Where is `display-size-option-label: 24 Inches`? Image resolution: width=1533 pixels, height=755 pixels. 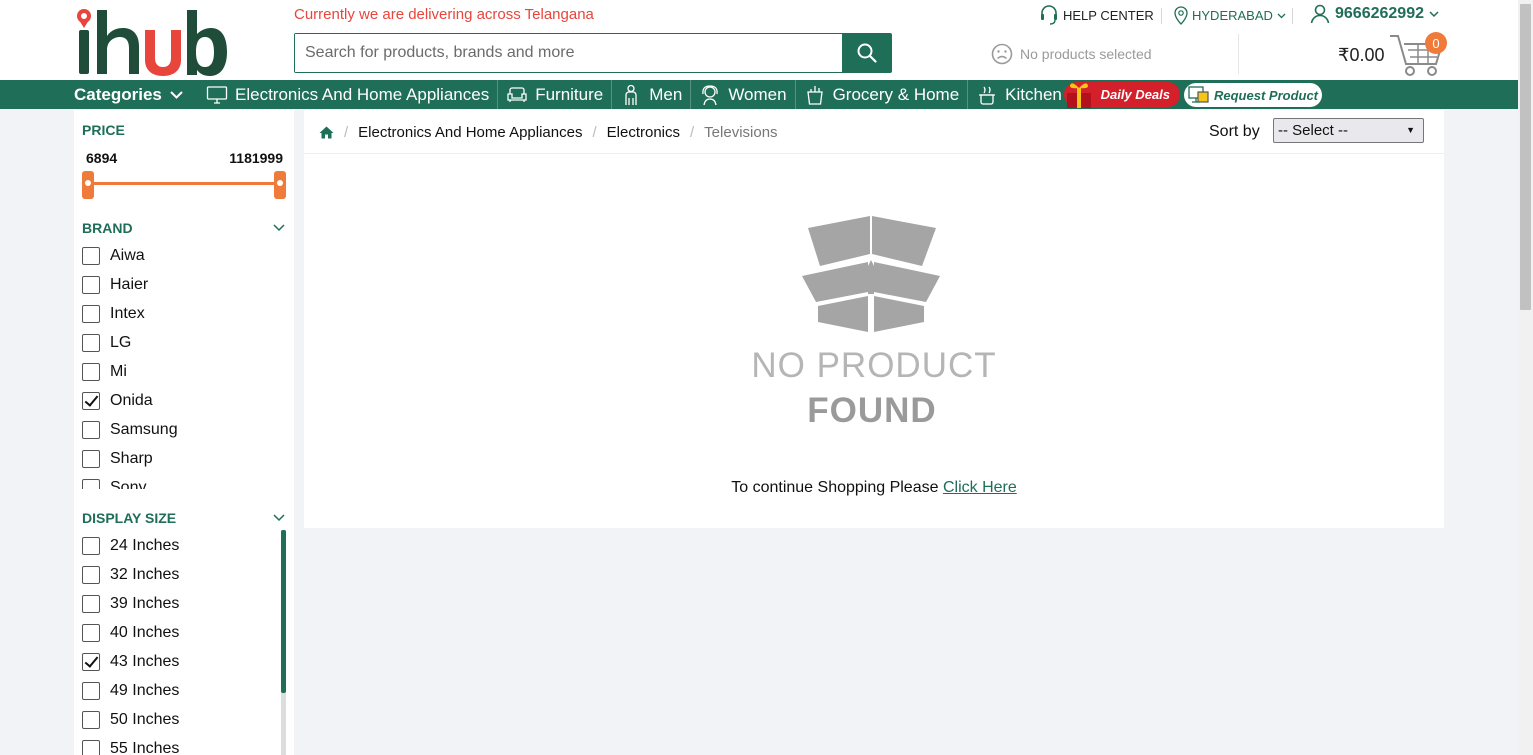
display-size-option-label: 24 Inches is located at coordinates (145, 545).